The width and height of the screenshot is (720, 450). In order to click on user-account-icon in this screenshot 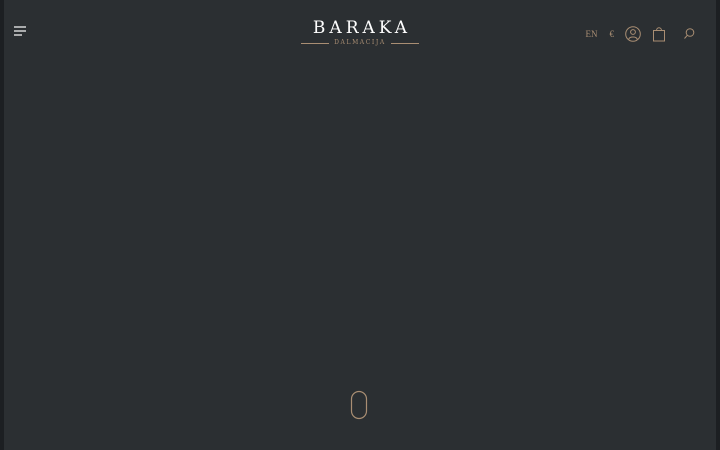, I will do `click(633, 34)`.